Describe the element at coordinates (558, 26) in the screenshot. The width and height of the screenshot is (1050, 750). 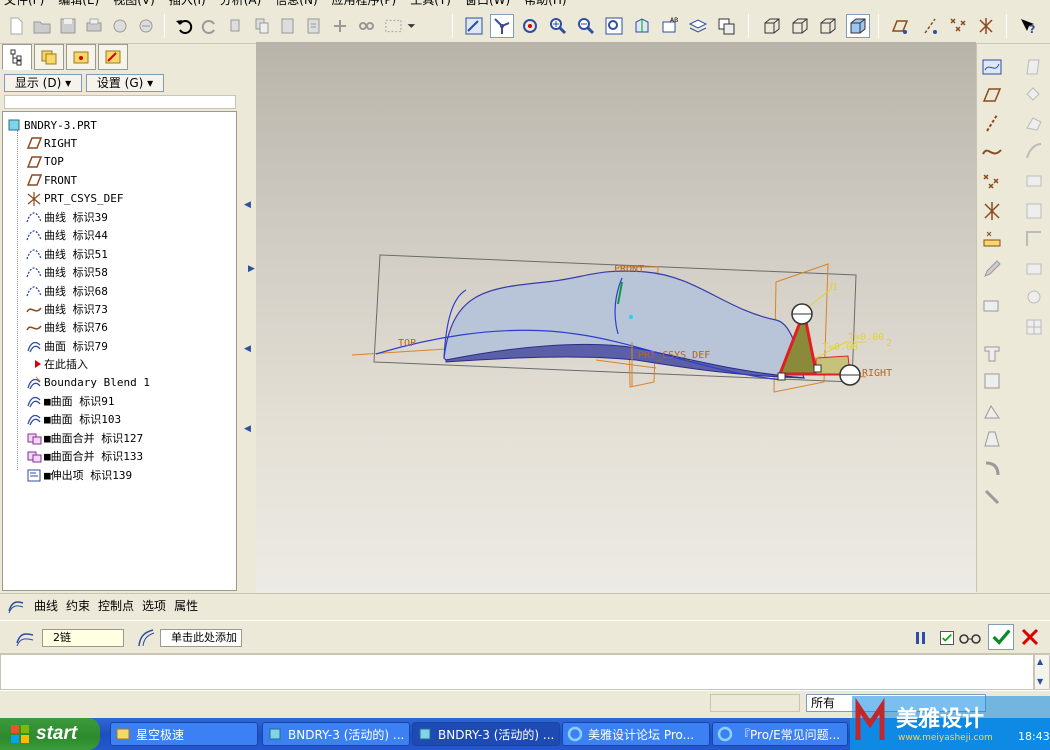
I see `zoom-in-icon` at that location.